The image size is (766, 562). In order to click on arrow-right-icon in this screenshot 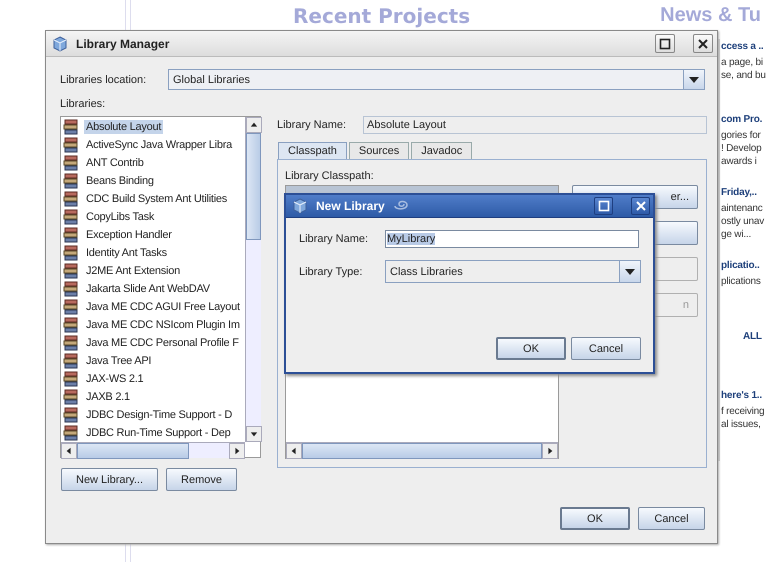, I will do `click(550, 451)`.